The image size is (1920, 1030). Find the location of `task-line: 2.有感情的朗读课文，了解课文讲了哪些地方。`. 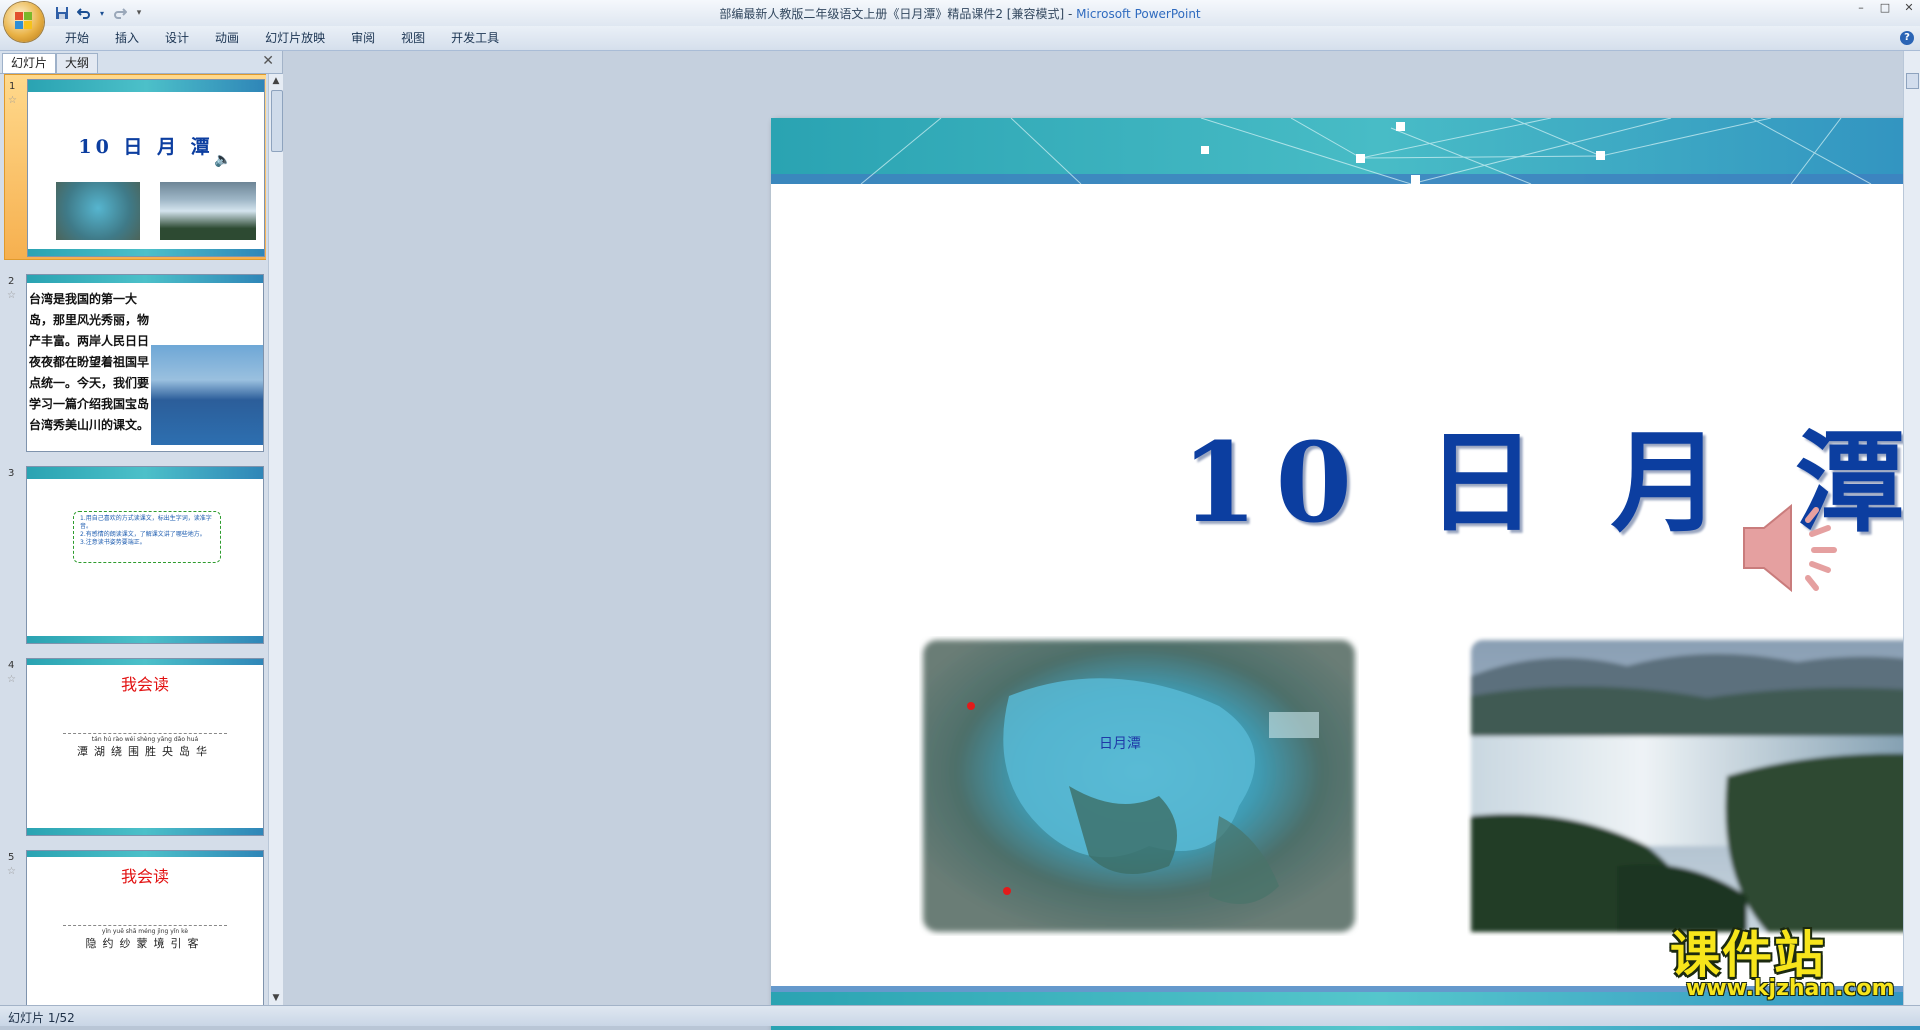

task-line: 2.有感情的朗读课文，了解课文讲了哪些地方。 is located at coordinates (143, 534).